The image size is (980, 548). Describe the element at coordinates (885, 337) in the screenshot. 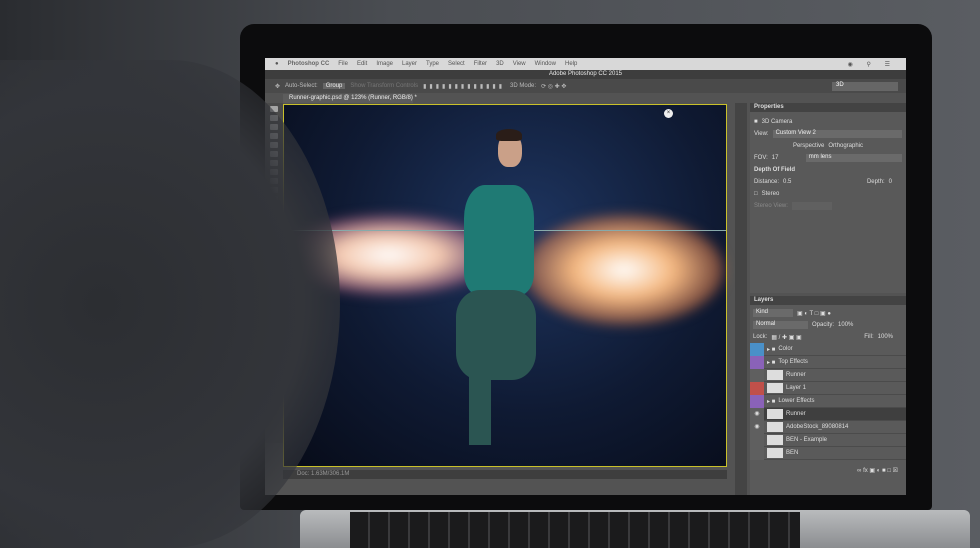

I see `fill-input: 100%` at that location.